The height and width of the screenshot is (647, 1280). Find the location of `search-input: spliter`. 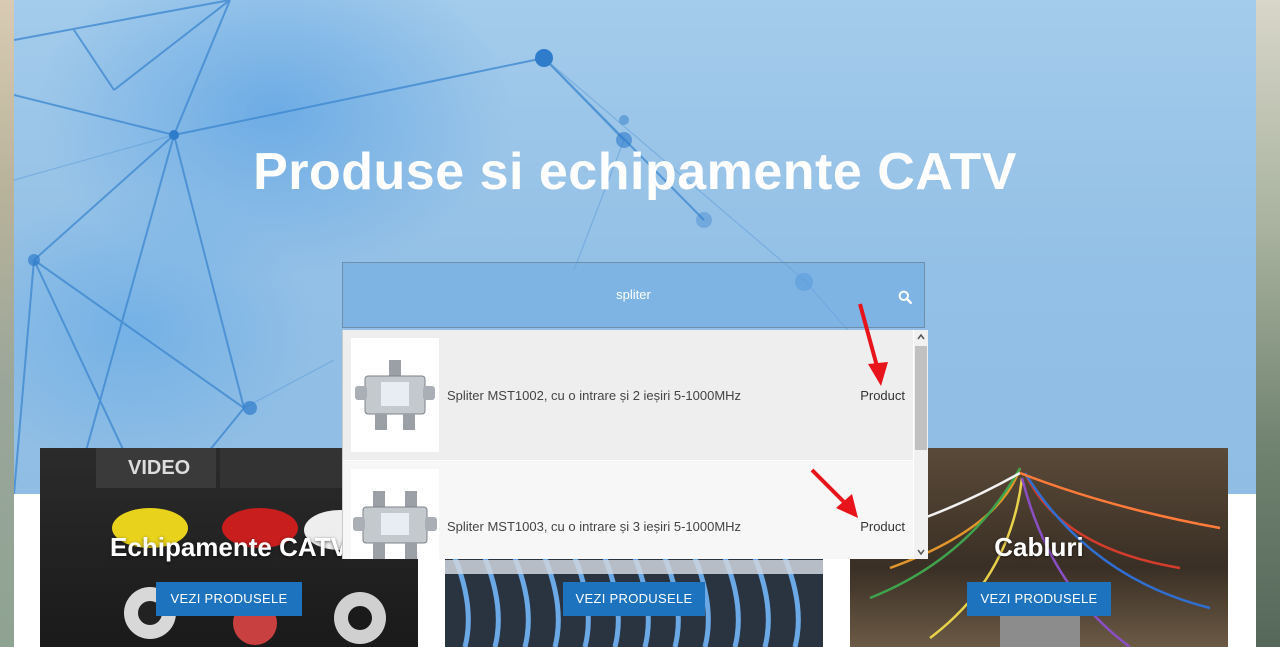

search-input: spliter is located at coordinates (633, 295).